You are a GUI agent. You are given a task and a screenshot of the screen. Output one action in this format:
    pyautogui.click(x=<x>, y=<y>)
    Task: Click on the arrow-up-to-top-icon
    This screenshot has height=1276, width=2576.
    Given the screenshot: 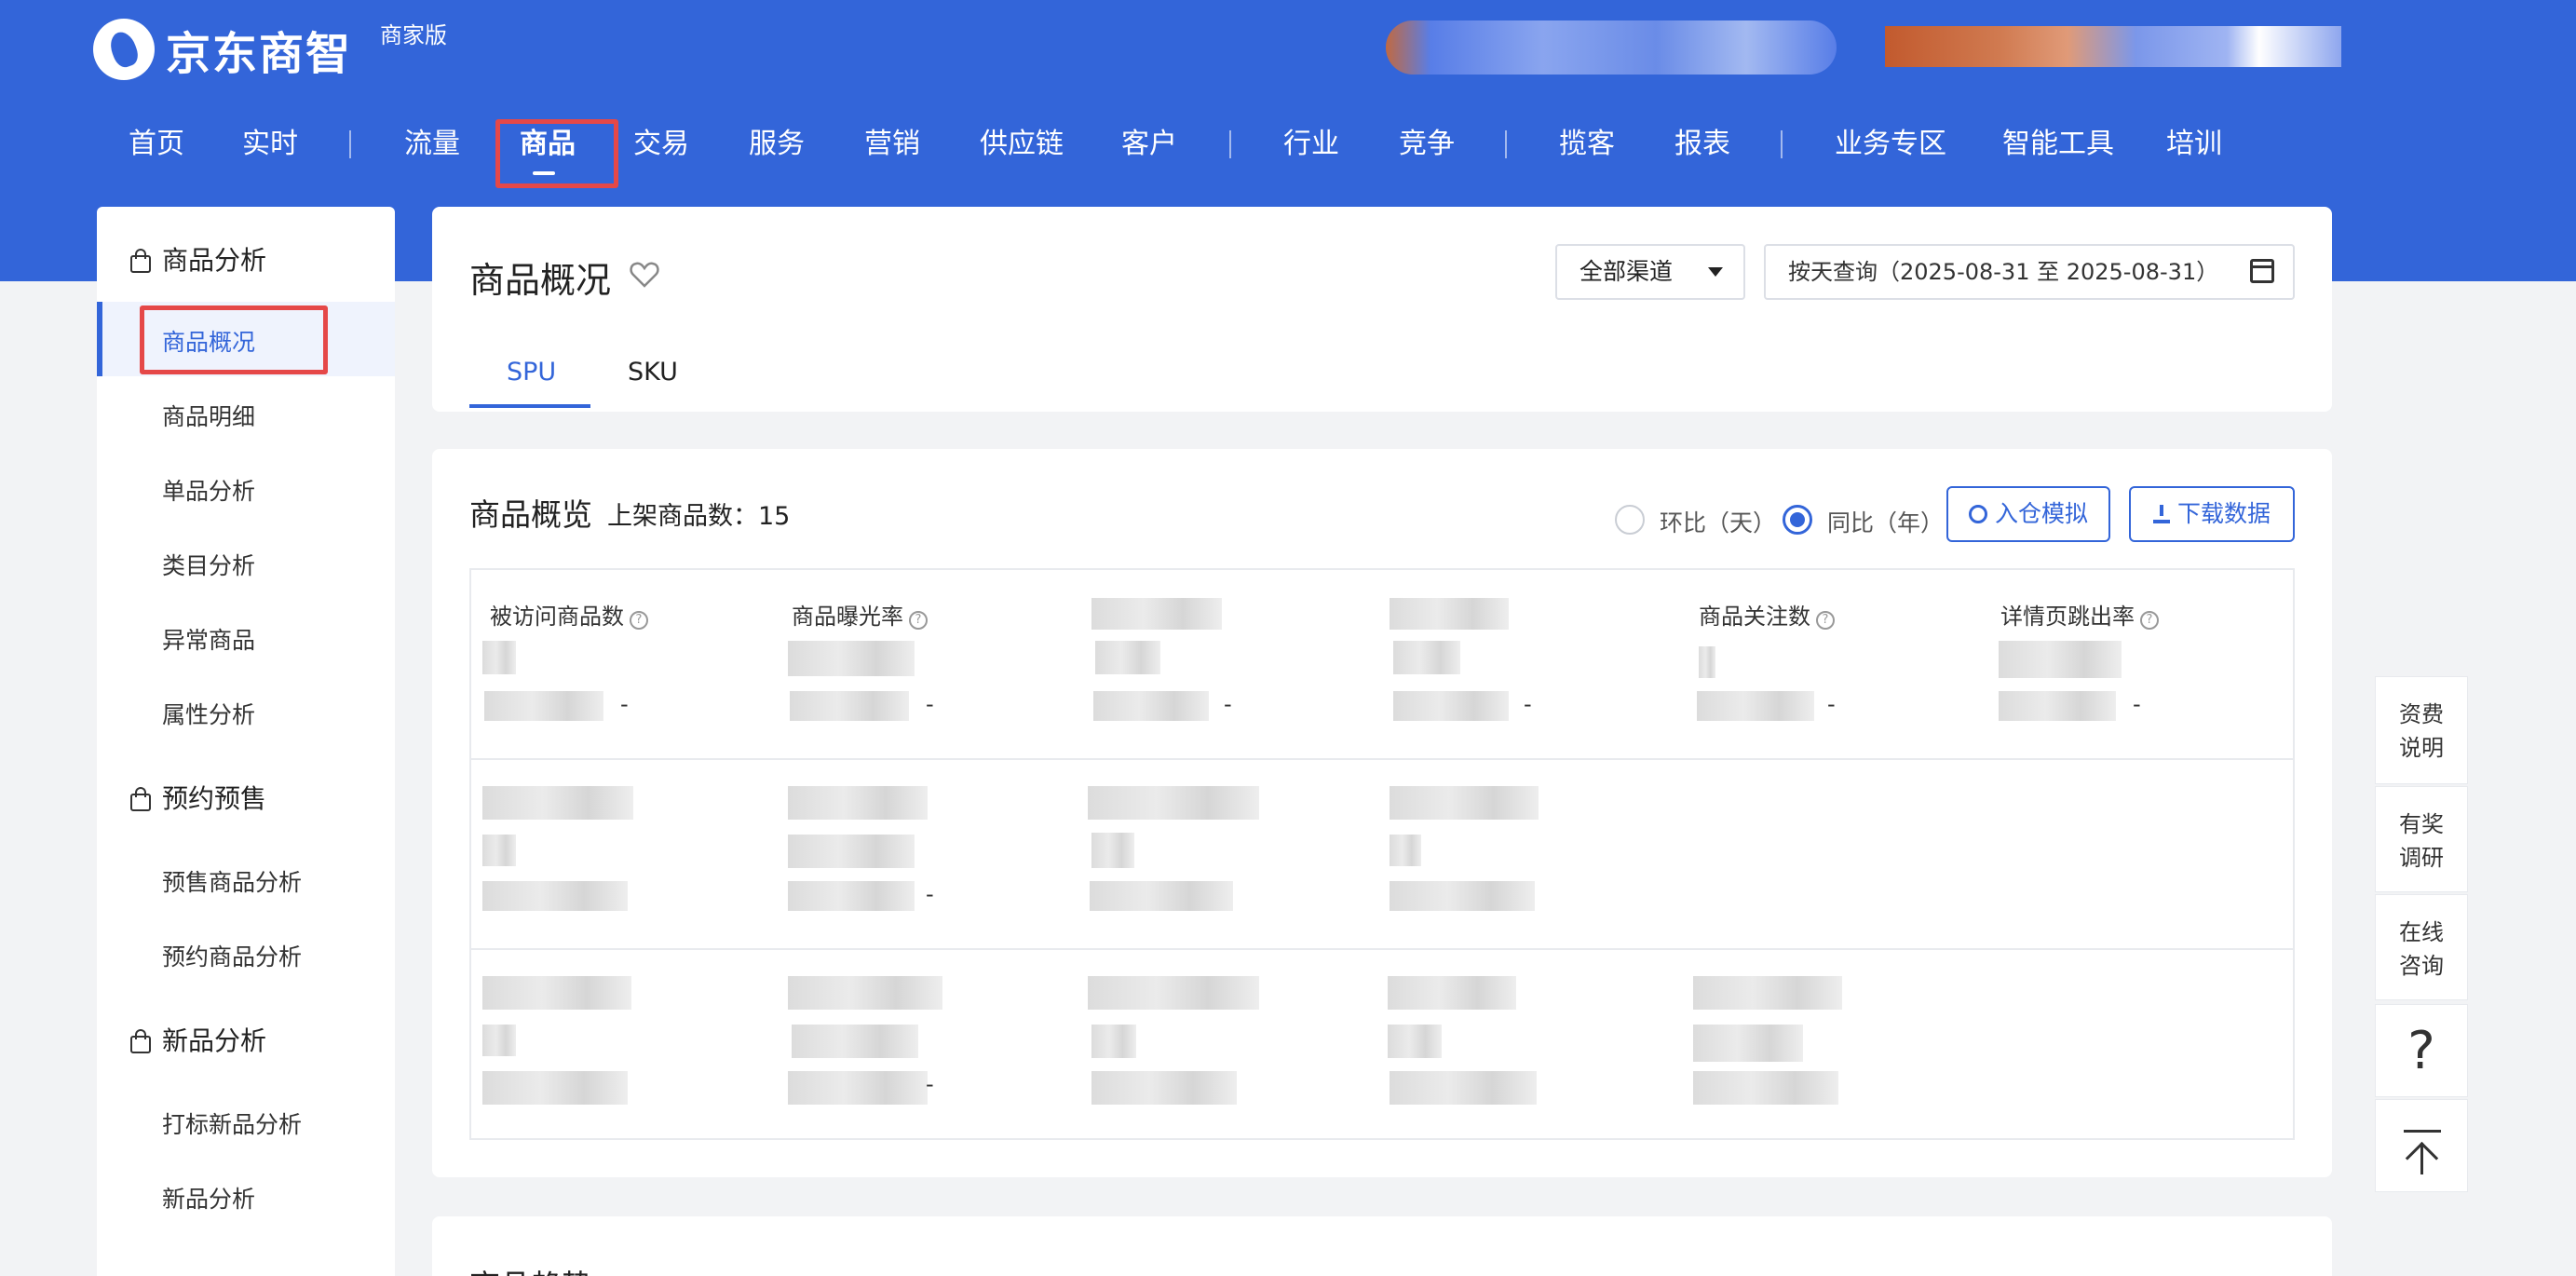 What is the action you would take?
    pyautogui.click(x=2421, y=1146)
    